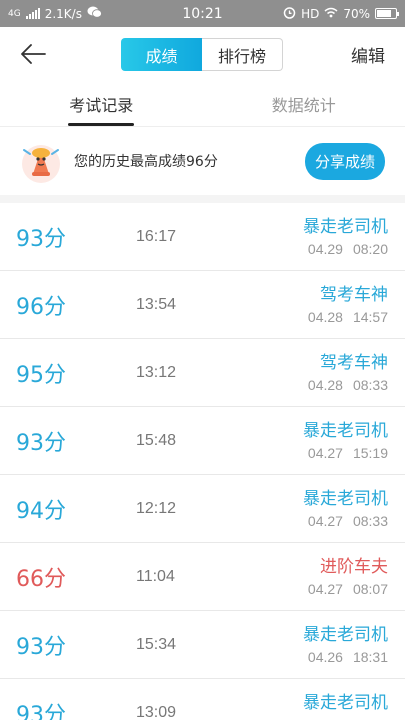 This screenshot has width=405, height=720. What do you see at coordinates (304, 103) in the screenshot?
I see `tab-statistics: 数据统计` at bounding box center [304, 103].